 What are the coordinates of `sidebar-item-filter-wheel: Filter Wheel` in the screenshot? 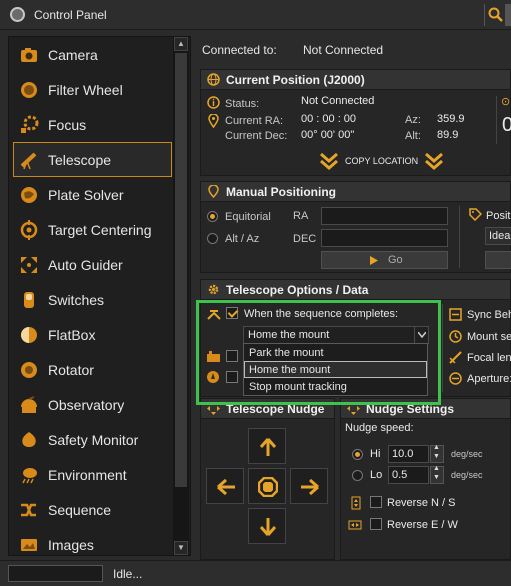 It's located at (92, 89).